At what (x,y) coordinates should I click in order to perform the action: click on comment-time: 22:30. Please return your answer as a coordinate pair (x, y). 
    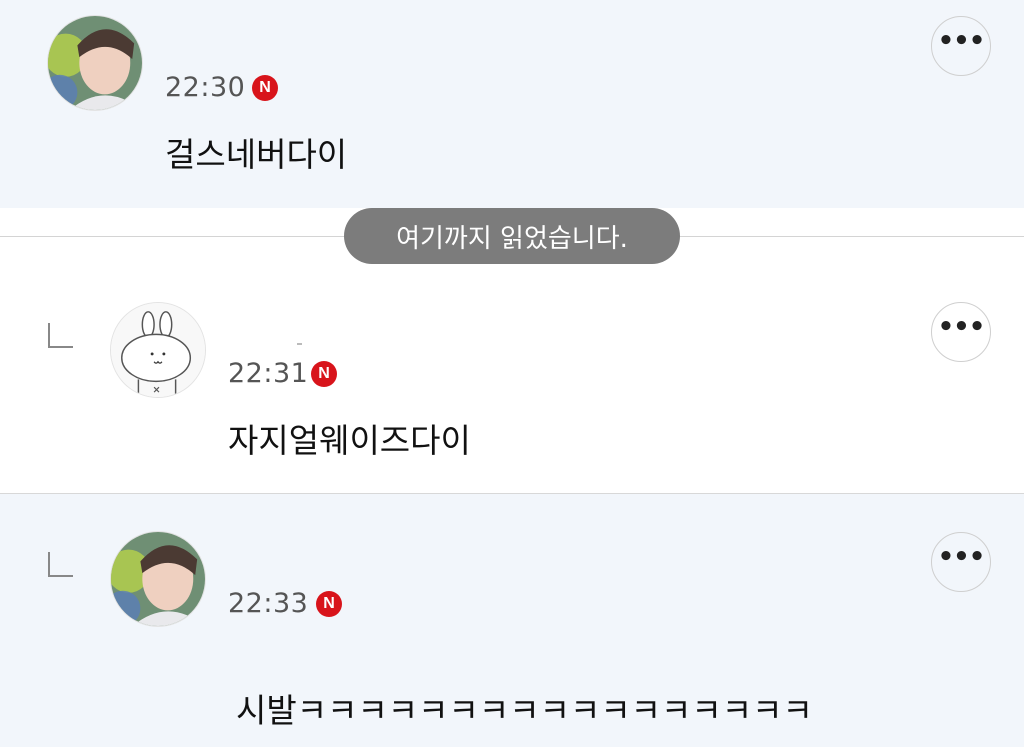
    Looking at the image, I should click on (205, 87).